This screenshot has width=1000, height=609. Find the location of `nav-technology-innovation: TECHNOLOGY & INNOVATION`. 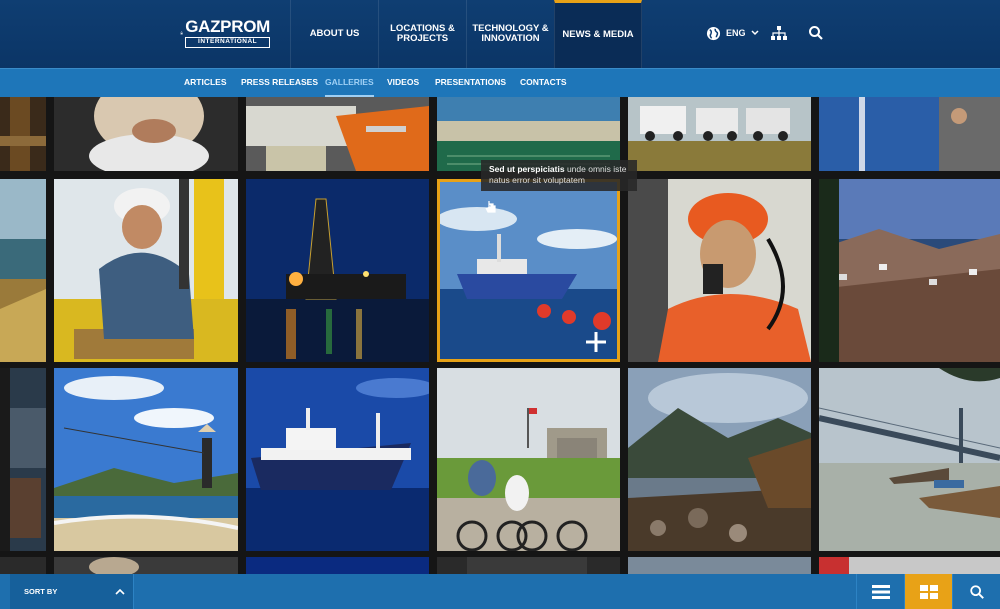

nav-technology-innovation: TECHNOLOGY & INNOVATION is located at coordinates (510, 34).